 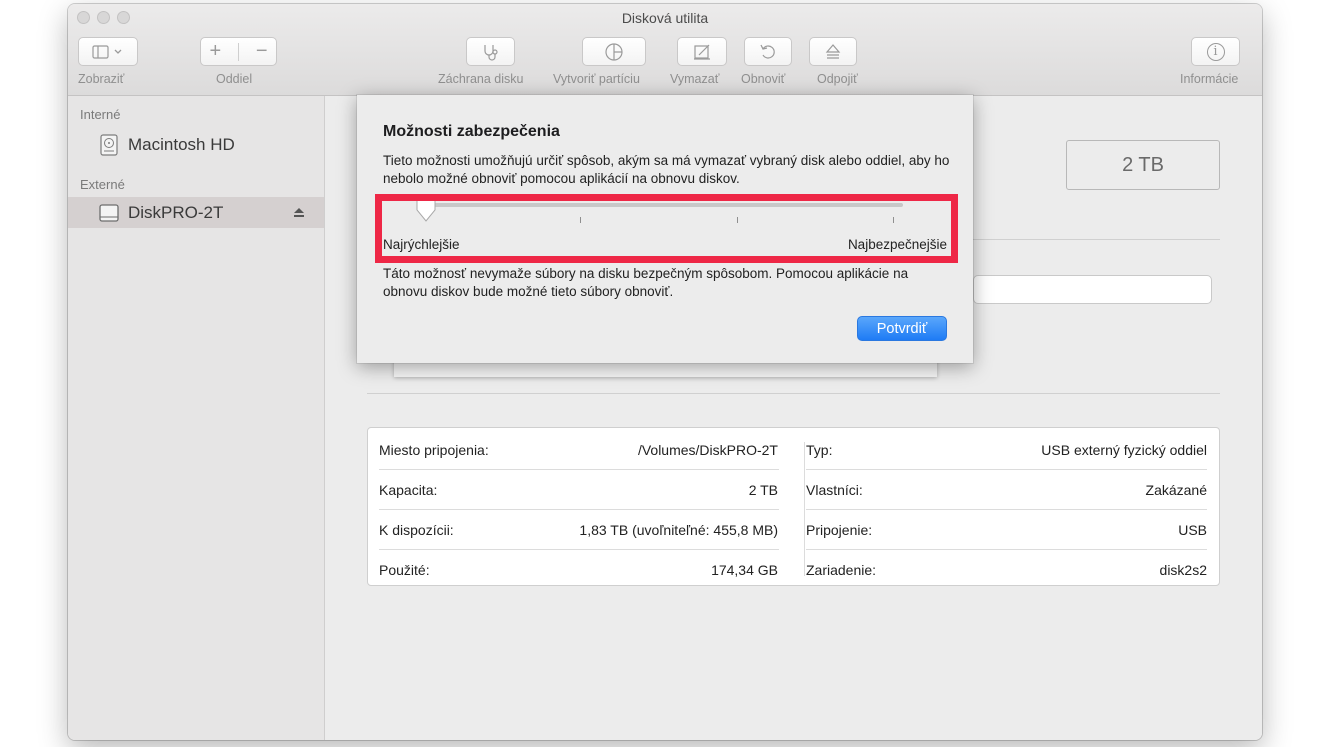 I want to click on stethoscope-icon, so click(x=490, y=52).